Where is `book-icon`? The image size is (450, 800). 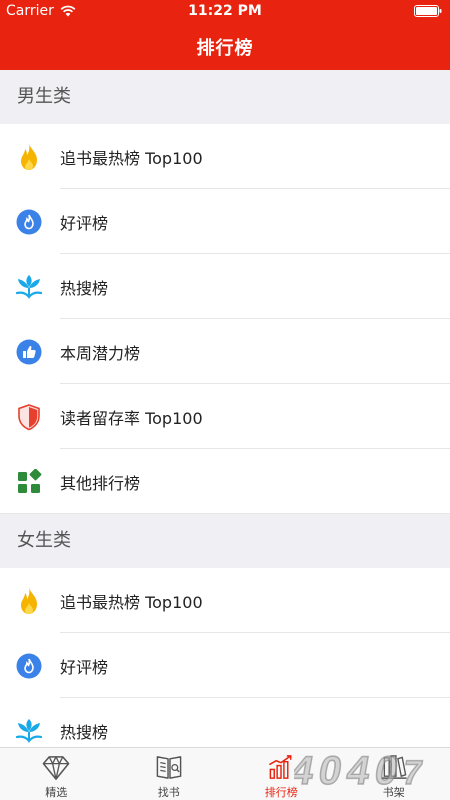 book-icon is located at coordinates (169, 767).